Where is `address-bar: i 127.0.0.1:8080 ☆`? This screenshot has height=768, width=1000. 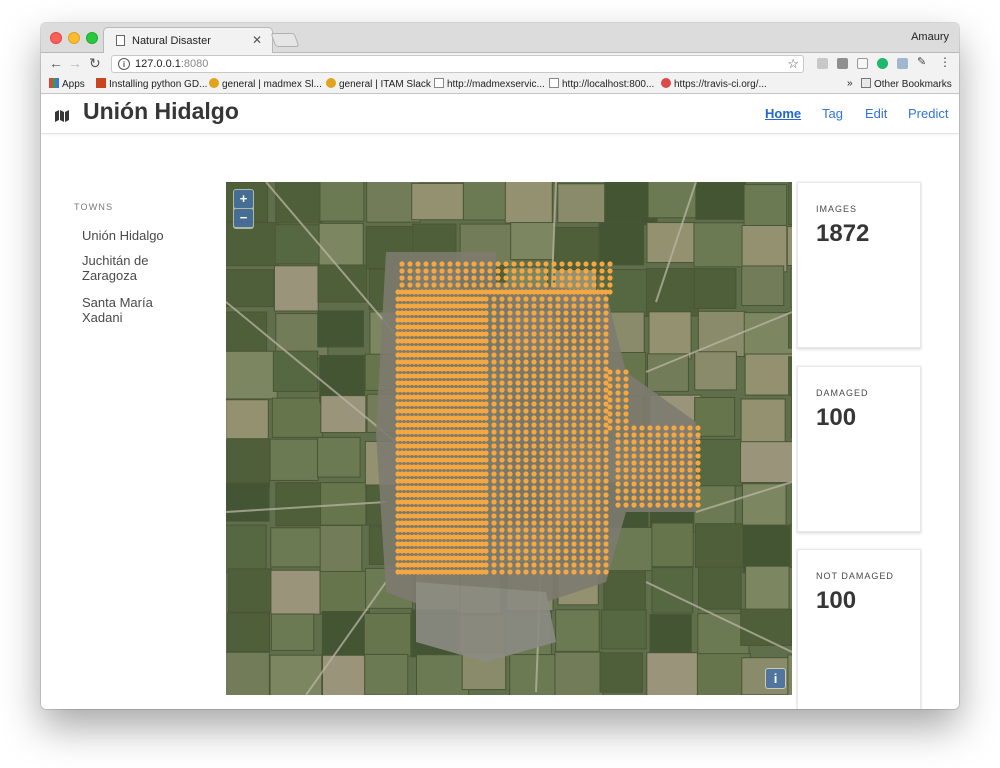
address-bar: i 127.0.0.1:8080 ☆ is located at coordinates (457, 64).